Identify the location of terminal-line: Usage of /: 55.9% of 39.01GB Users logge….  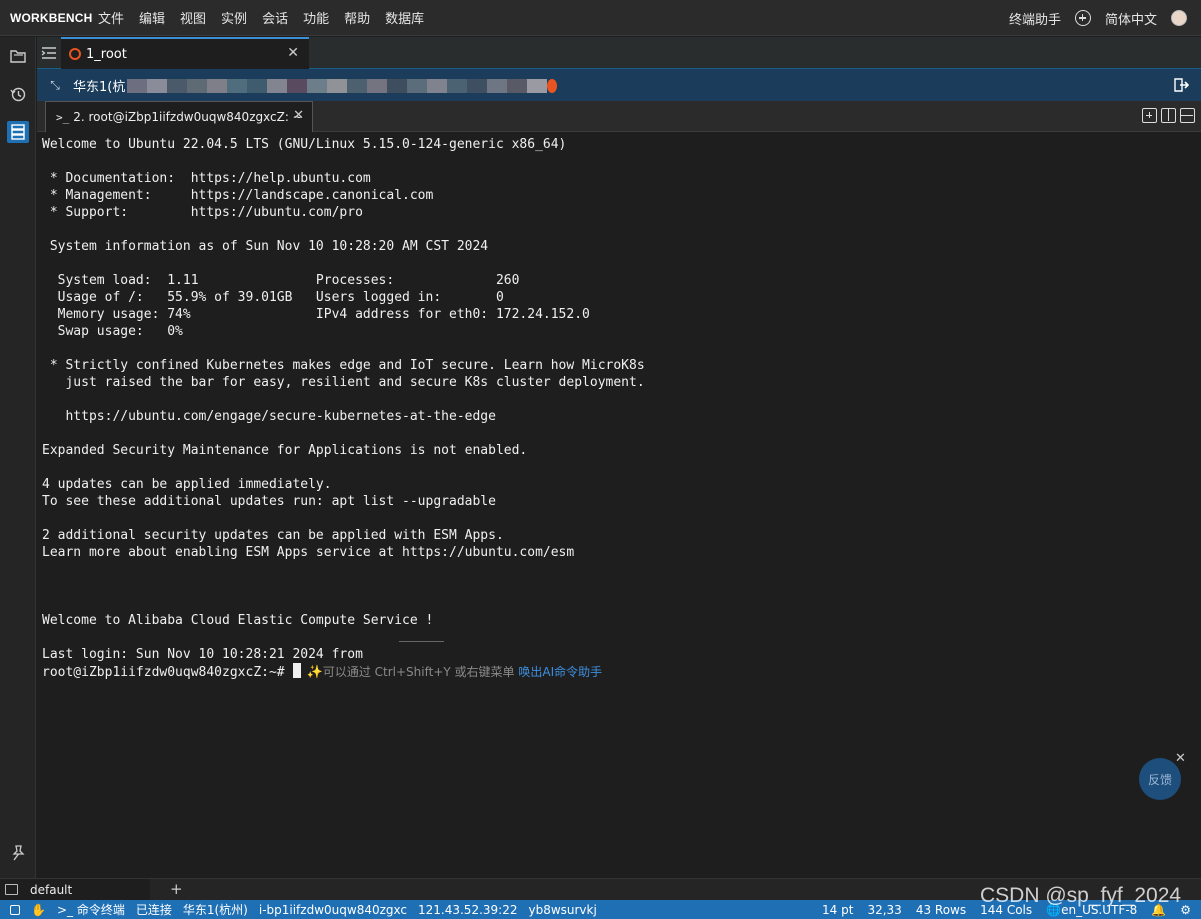
(273, 297).